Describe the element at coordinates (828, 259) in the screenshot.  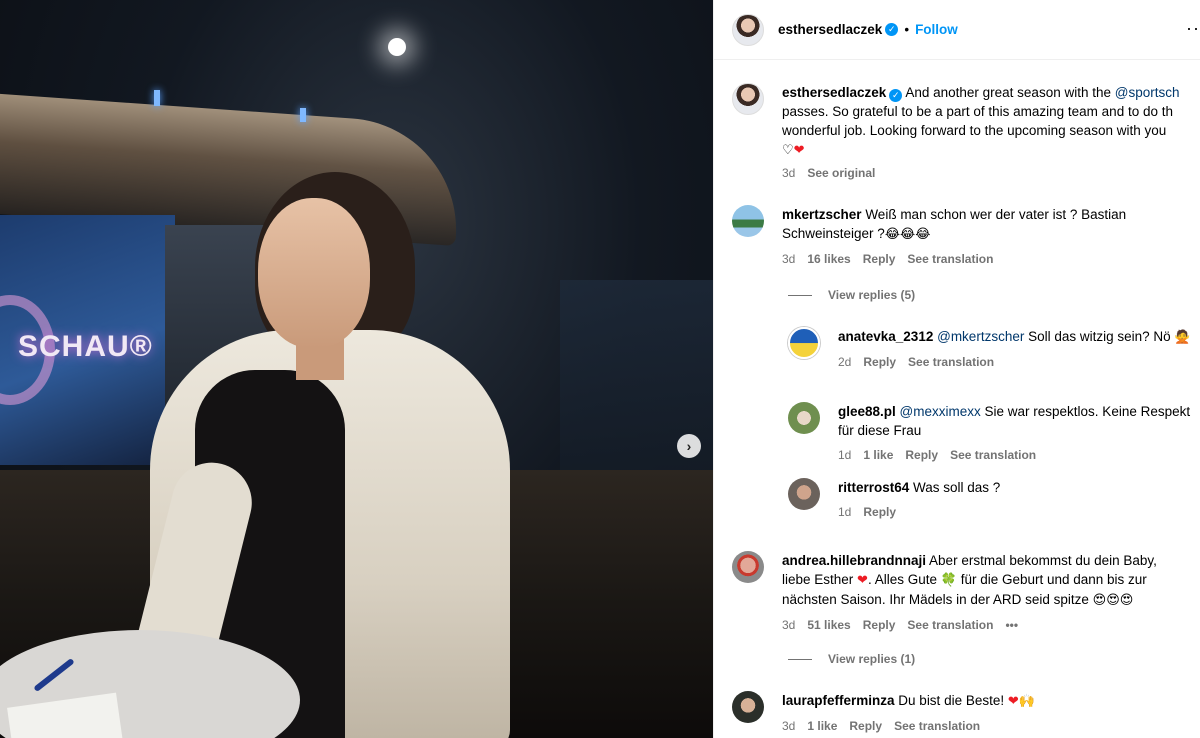
I see `comment-likes: 16 likes` at that location.